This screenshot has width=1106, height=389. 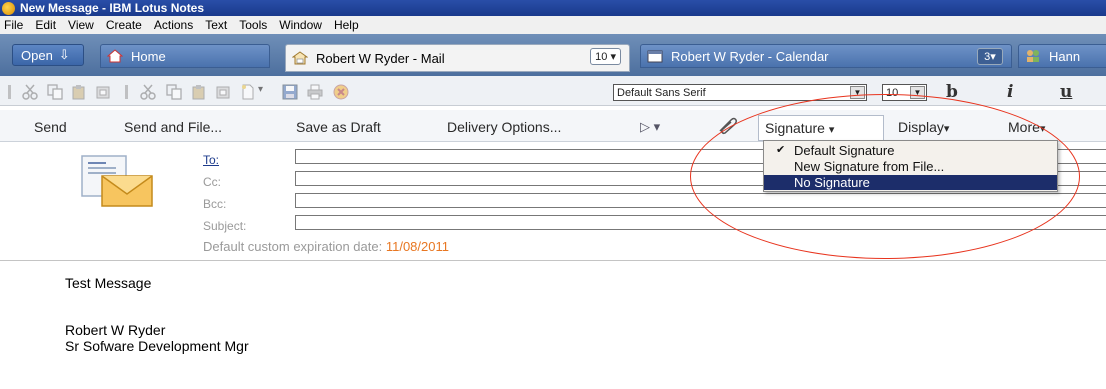 I want to click on chevron-down-icon: ▾, so click(x=263, y=92).